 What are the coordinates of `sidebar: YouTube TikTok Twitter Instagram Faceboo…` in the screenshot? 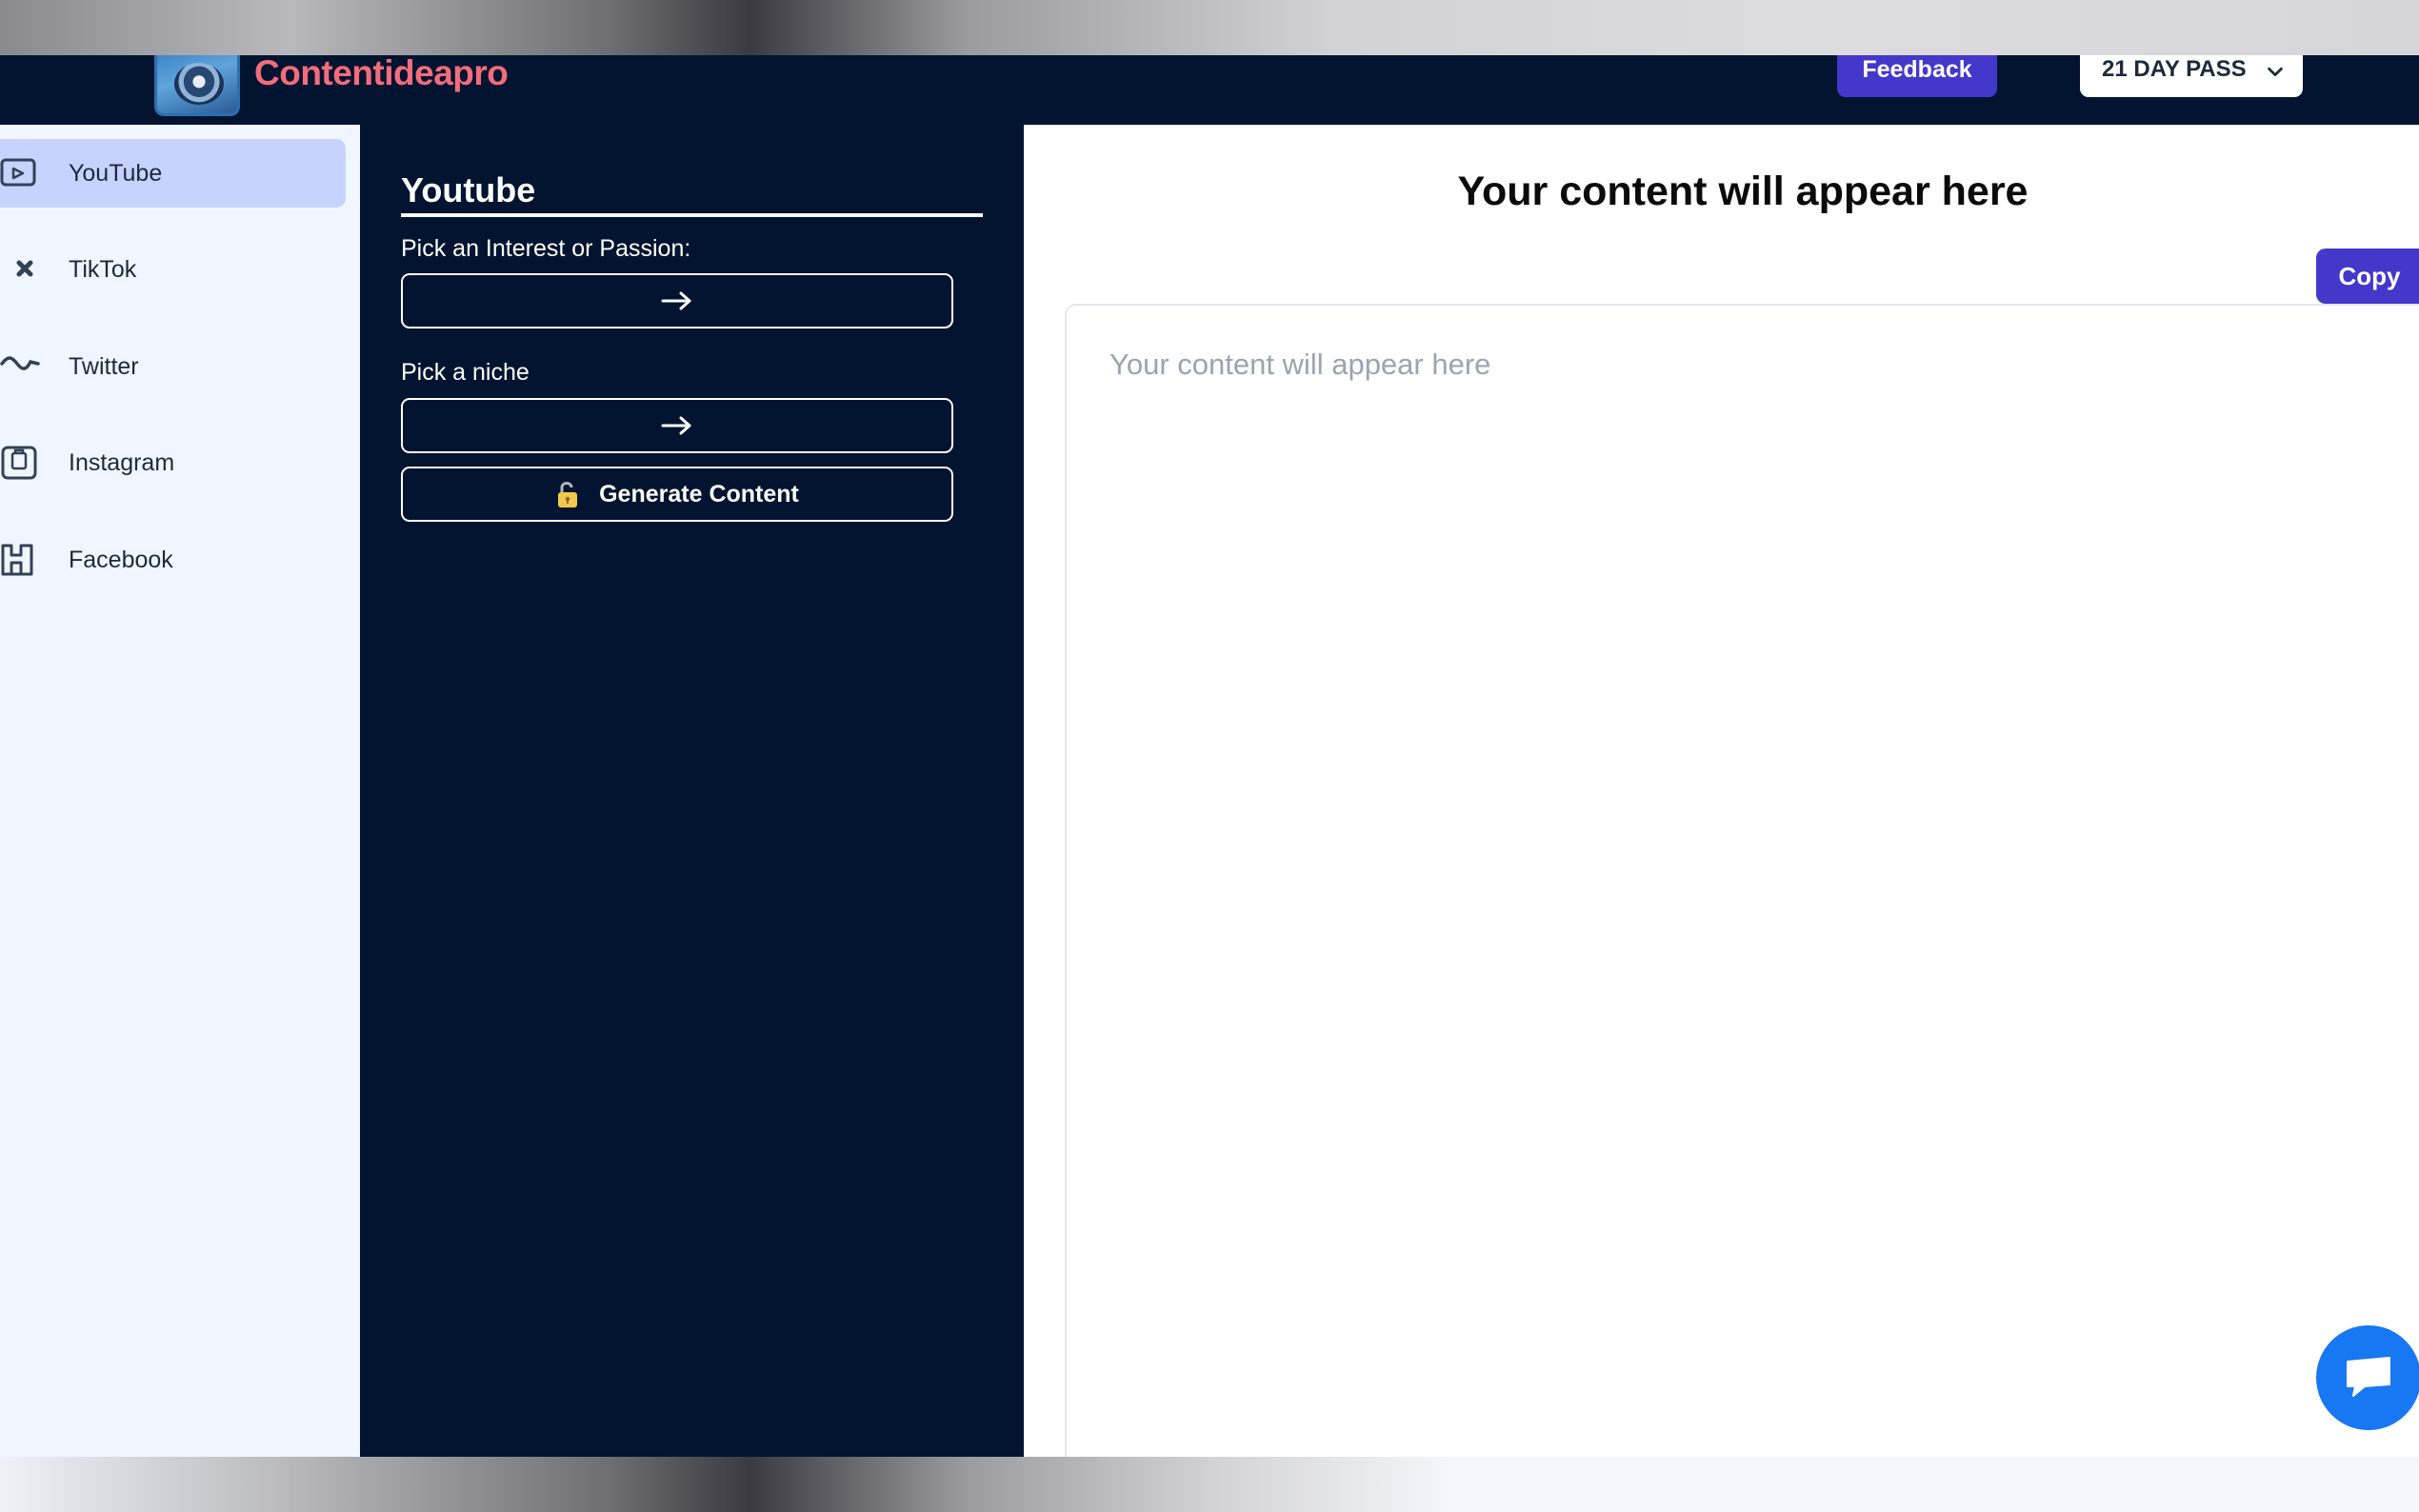 It's located at (180, 791).